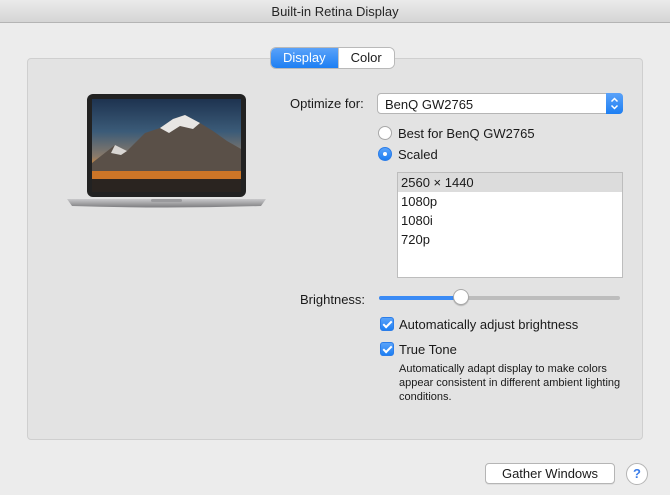  What do you see at coordinates (327, 103) in the screenshot?
I see `optimize-for-label: Optimize for:` at bounding box center [327, 103].